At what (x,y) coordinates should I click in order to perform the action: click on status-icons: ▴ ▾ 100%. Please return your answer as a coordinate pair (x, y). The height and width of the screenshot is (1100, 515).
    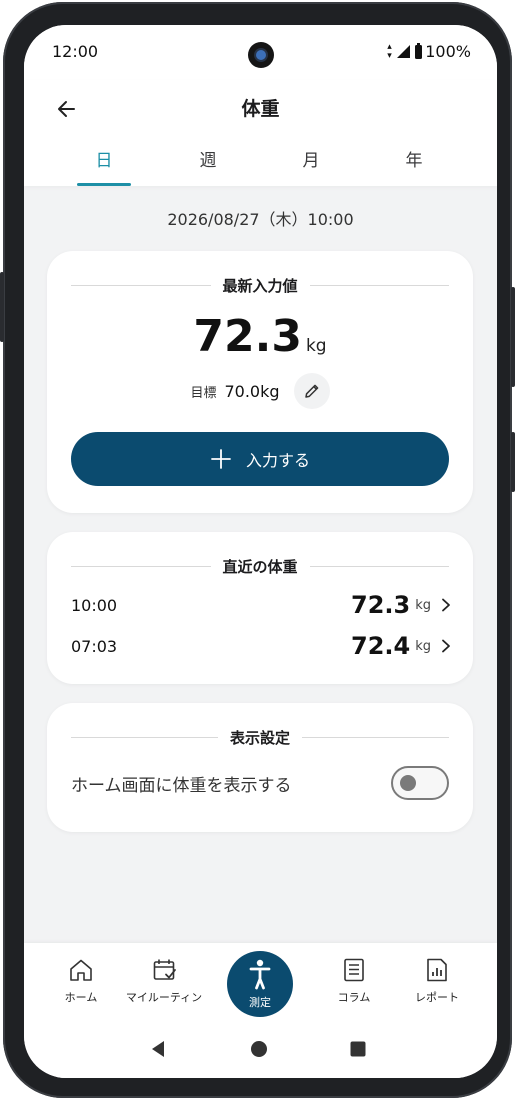
    Looking at the image, I should click on (429, 51).